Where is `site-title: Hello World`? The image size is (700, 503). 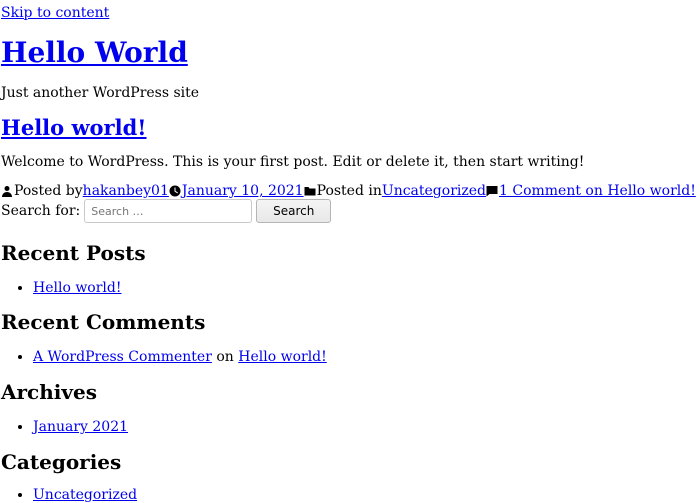
site-title: Hello World is located at coordinates (94, 53).